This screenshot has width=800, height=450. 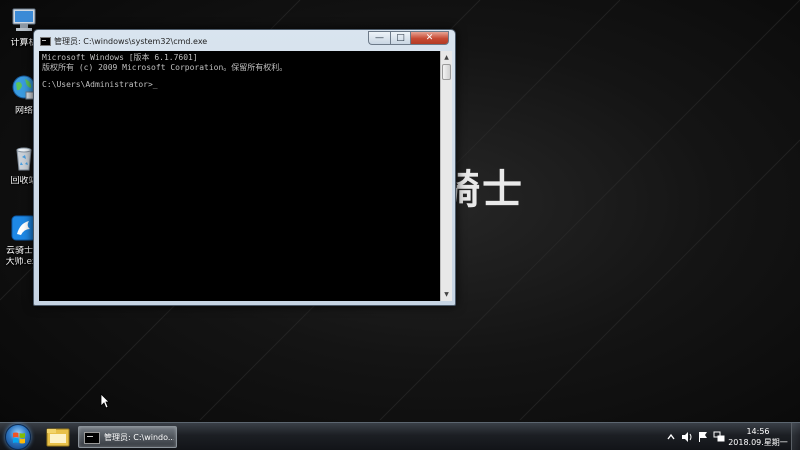 I want to click on windows-logo-icon, so click(x=19, y=438).